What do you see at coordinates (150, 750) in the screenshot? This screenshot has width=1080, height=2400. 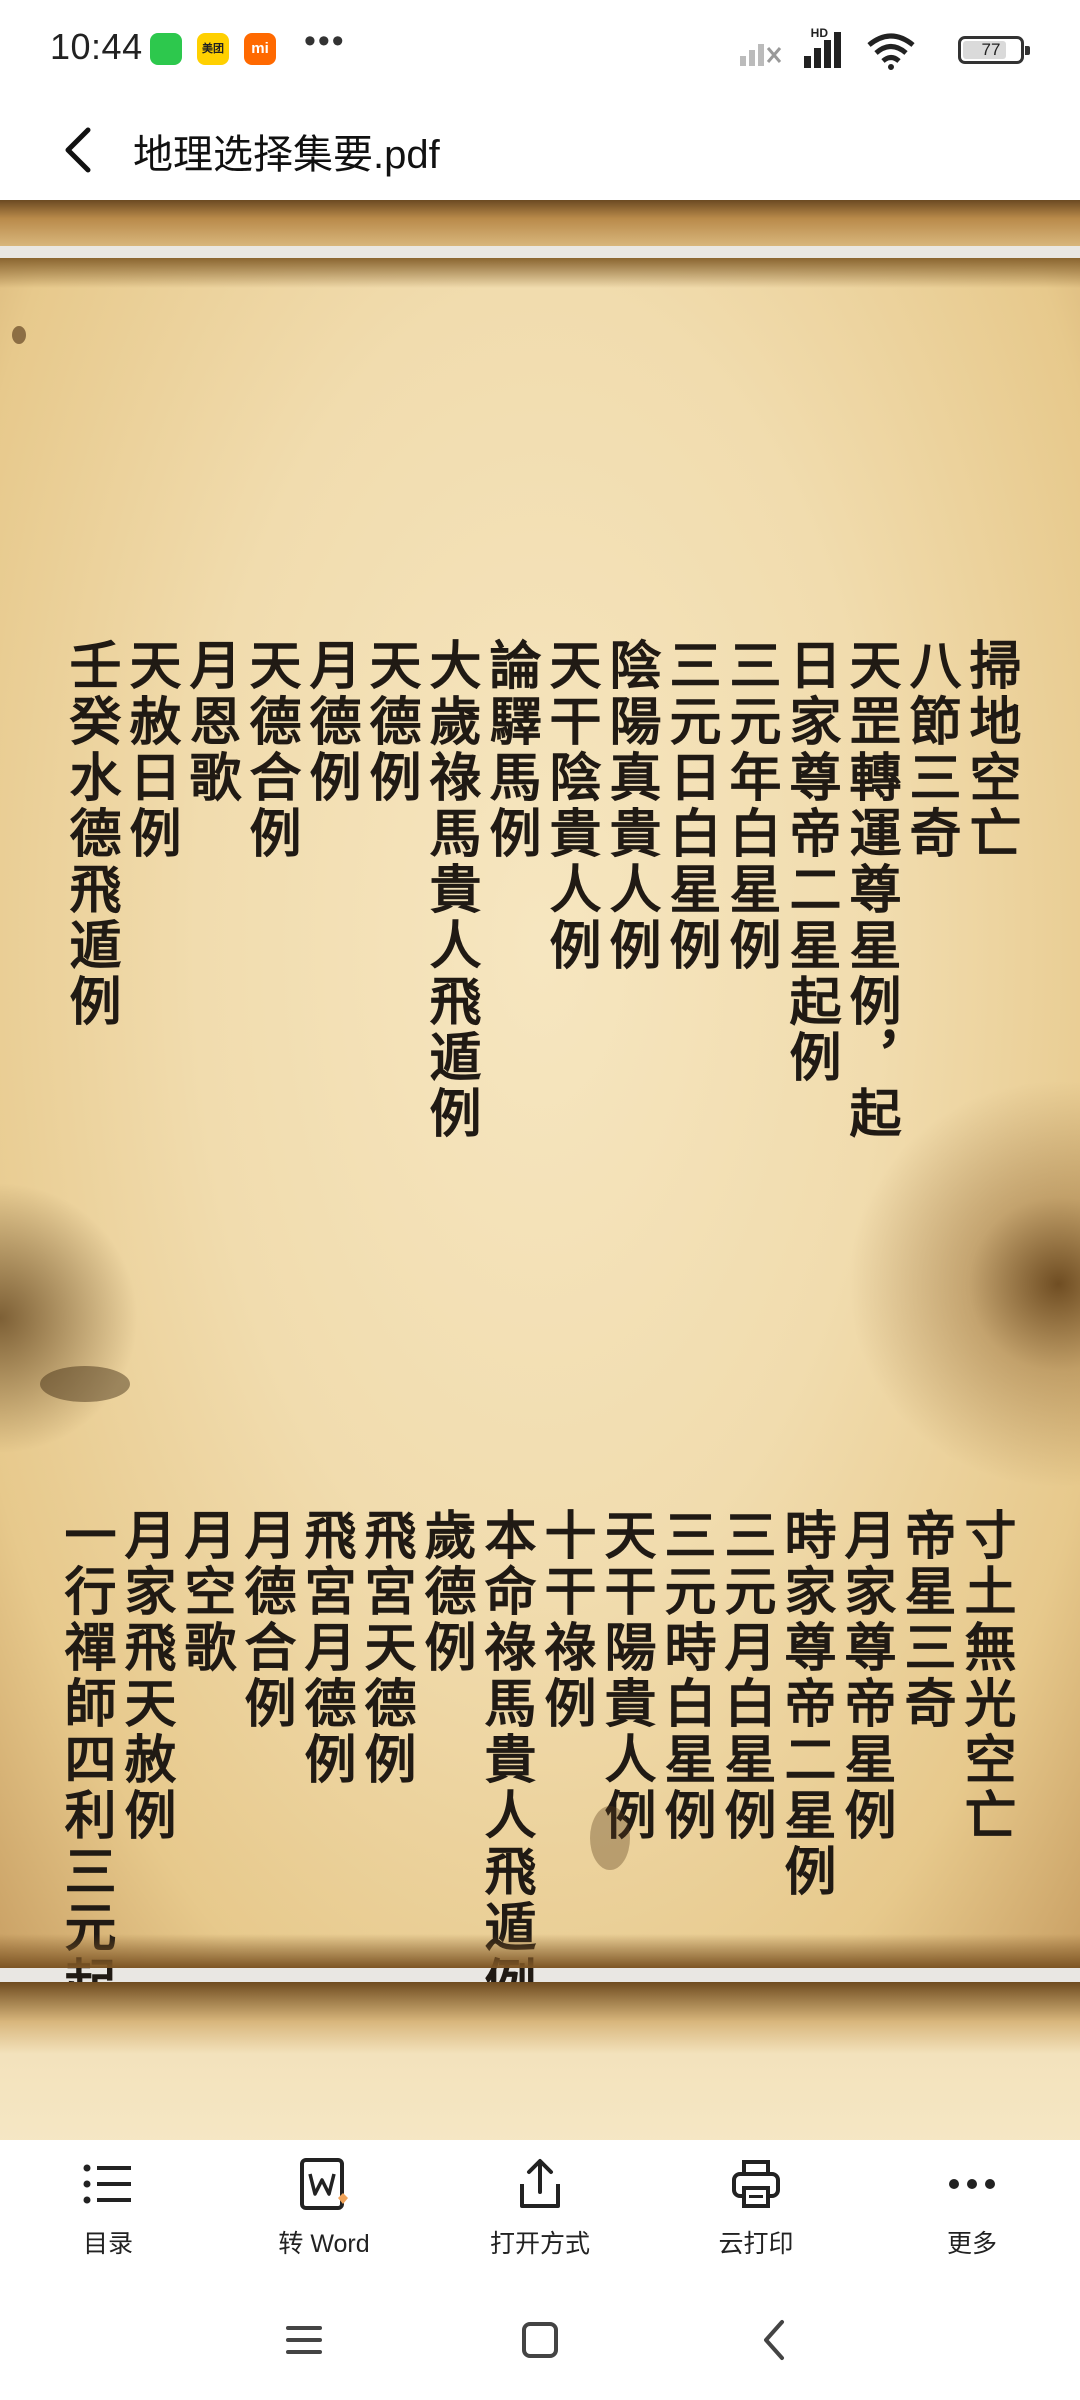 I see `manuscript-column: 天赦日例` at bounding box center [150, 750].